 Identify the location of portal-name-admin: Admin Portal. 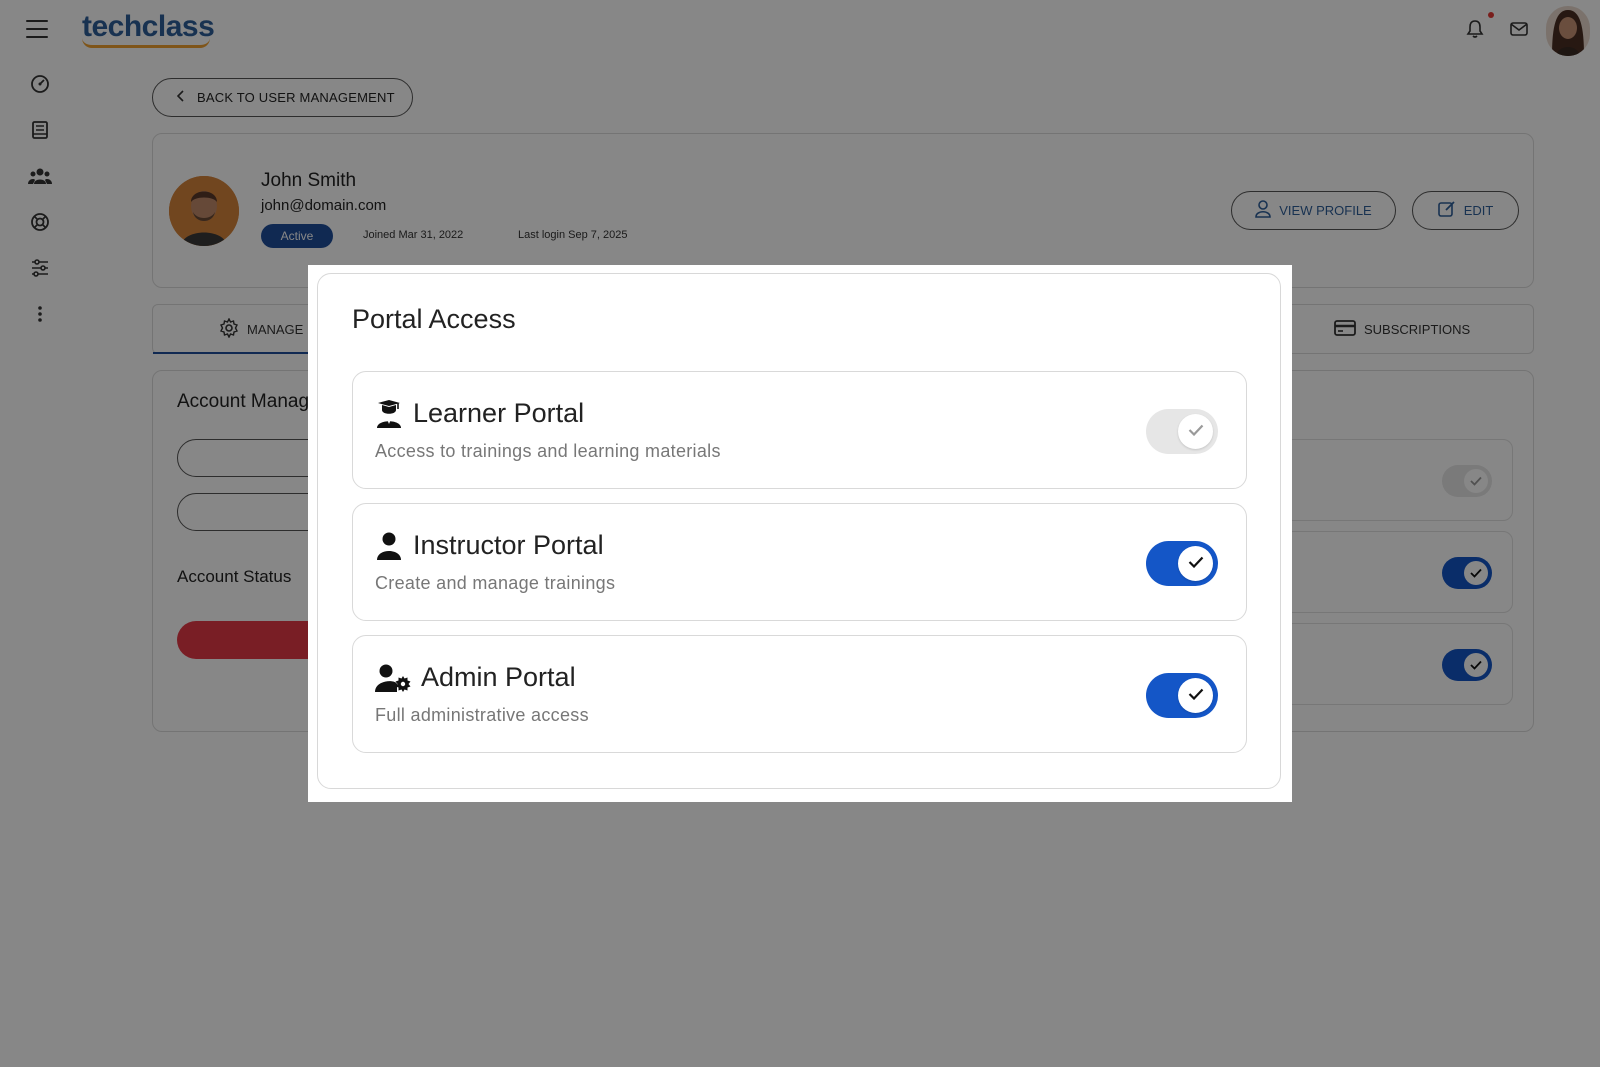
(498, 677).